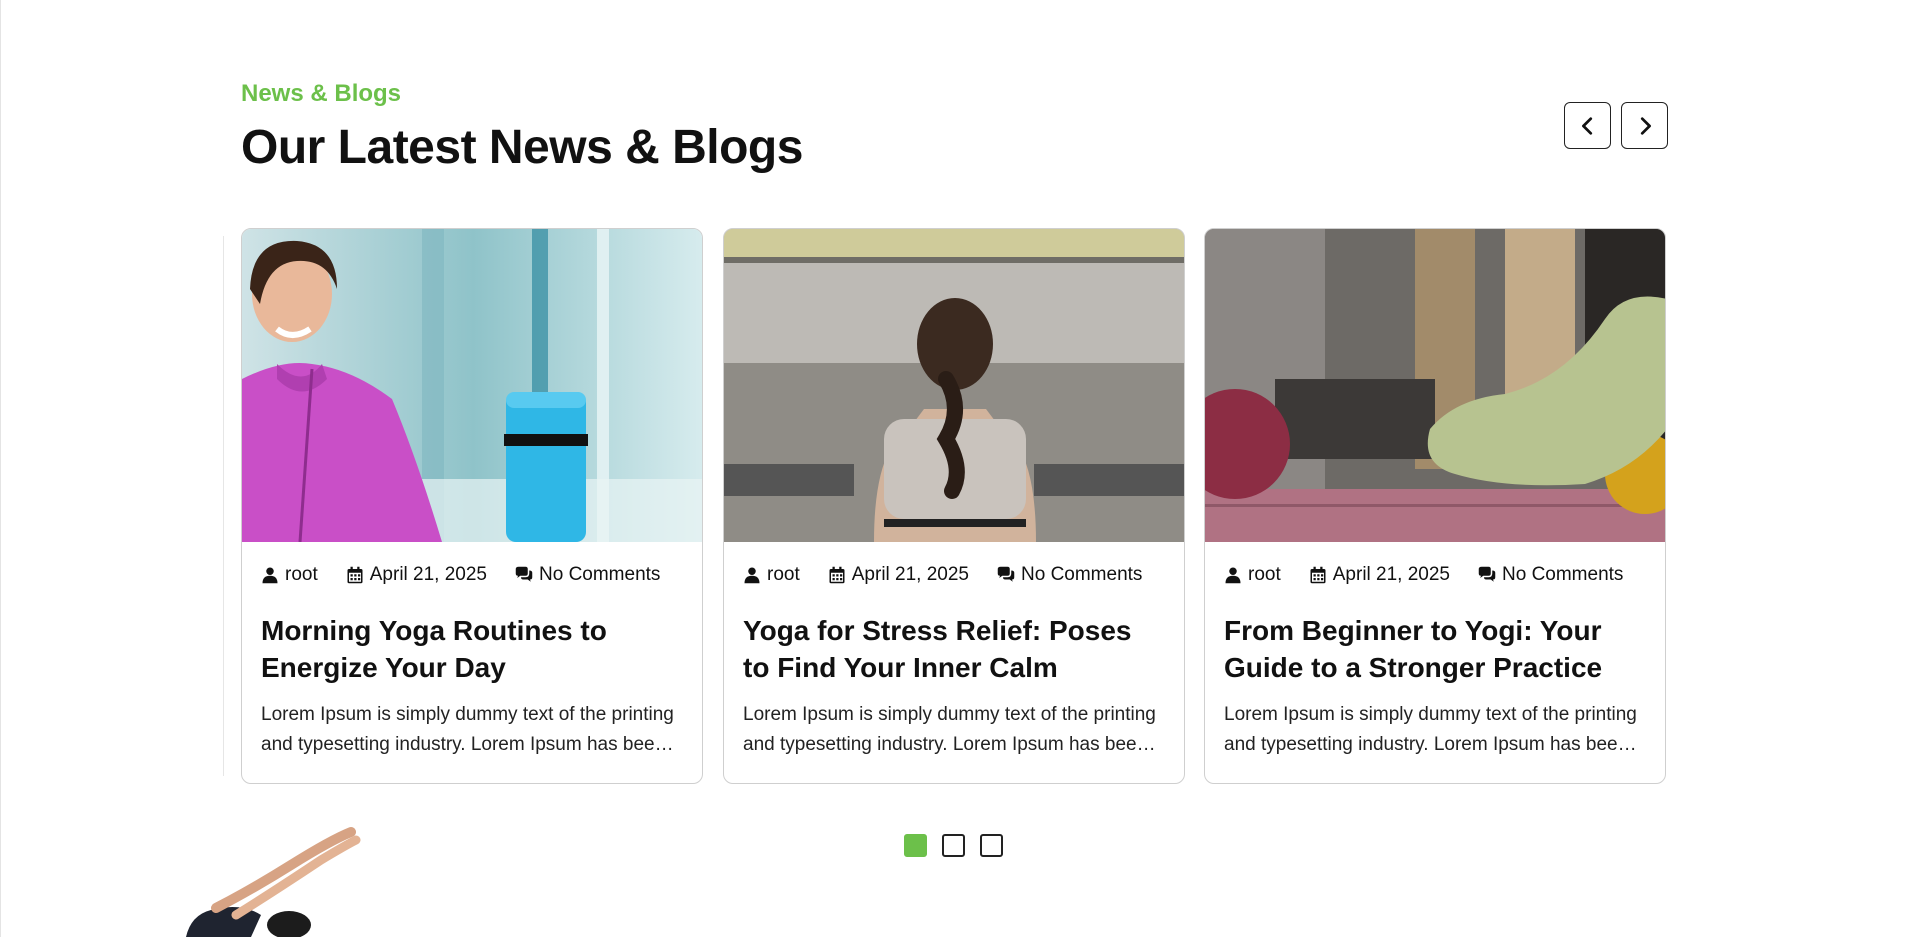 The image size is (1911, 937). I want to click on chevron-right-icon, so click(1645, 125).